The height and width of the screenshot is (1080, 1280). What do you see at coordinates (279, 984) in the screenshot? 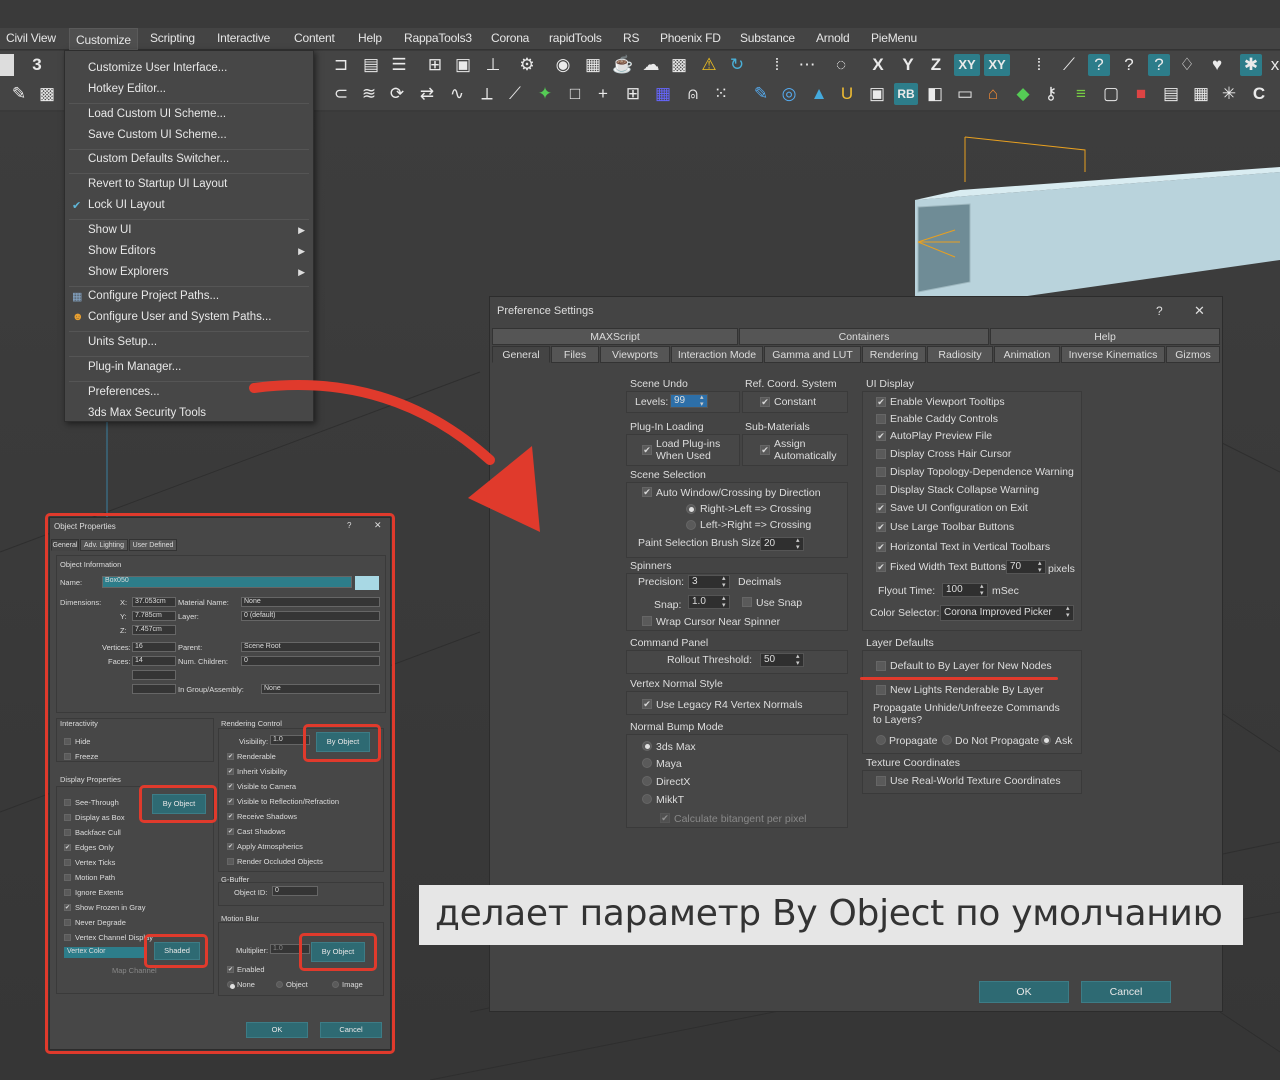
I see `mb-object-radio` at bounding box center [279, 984].